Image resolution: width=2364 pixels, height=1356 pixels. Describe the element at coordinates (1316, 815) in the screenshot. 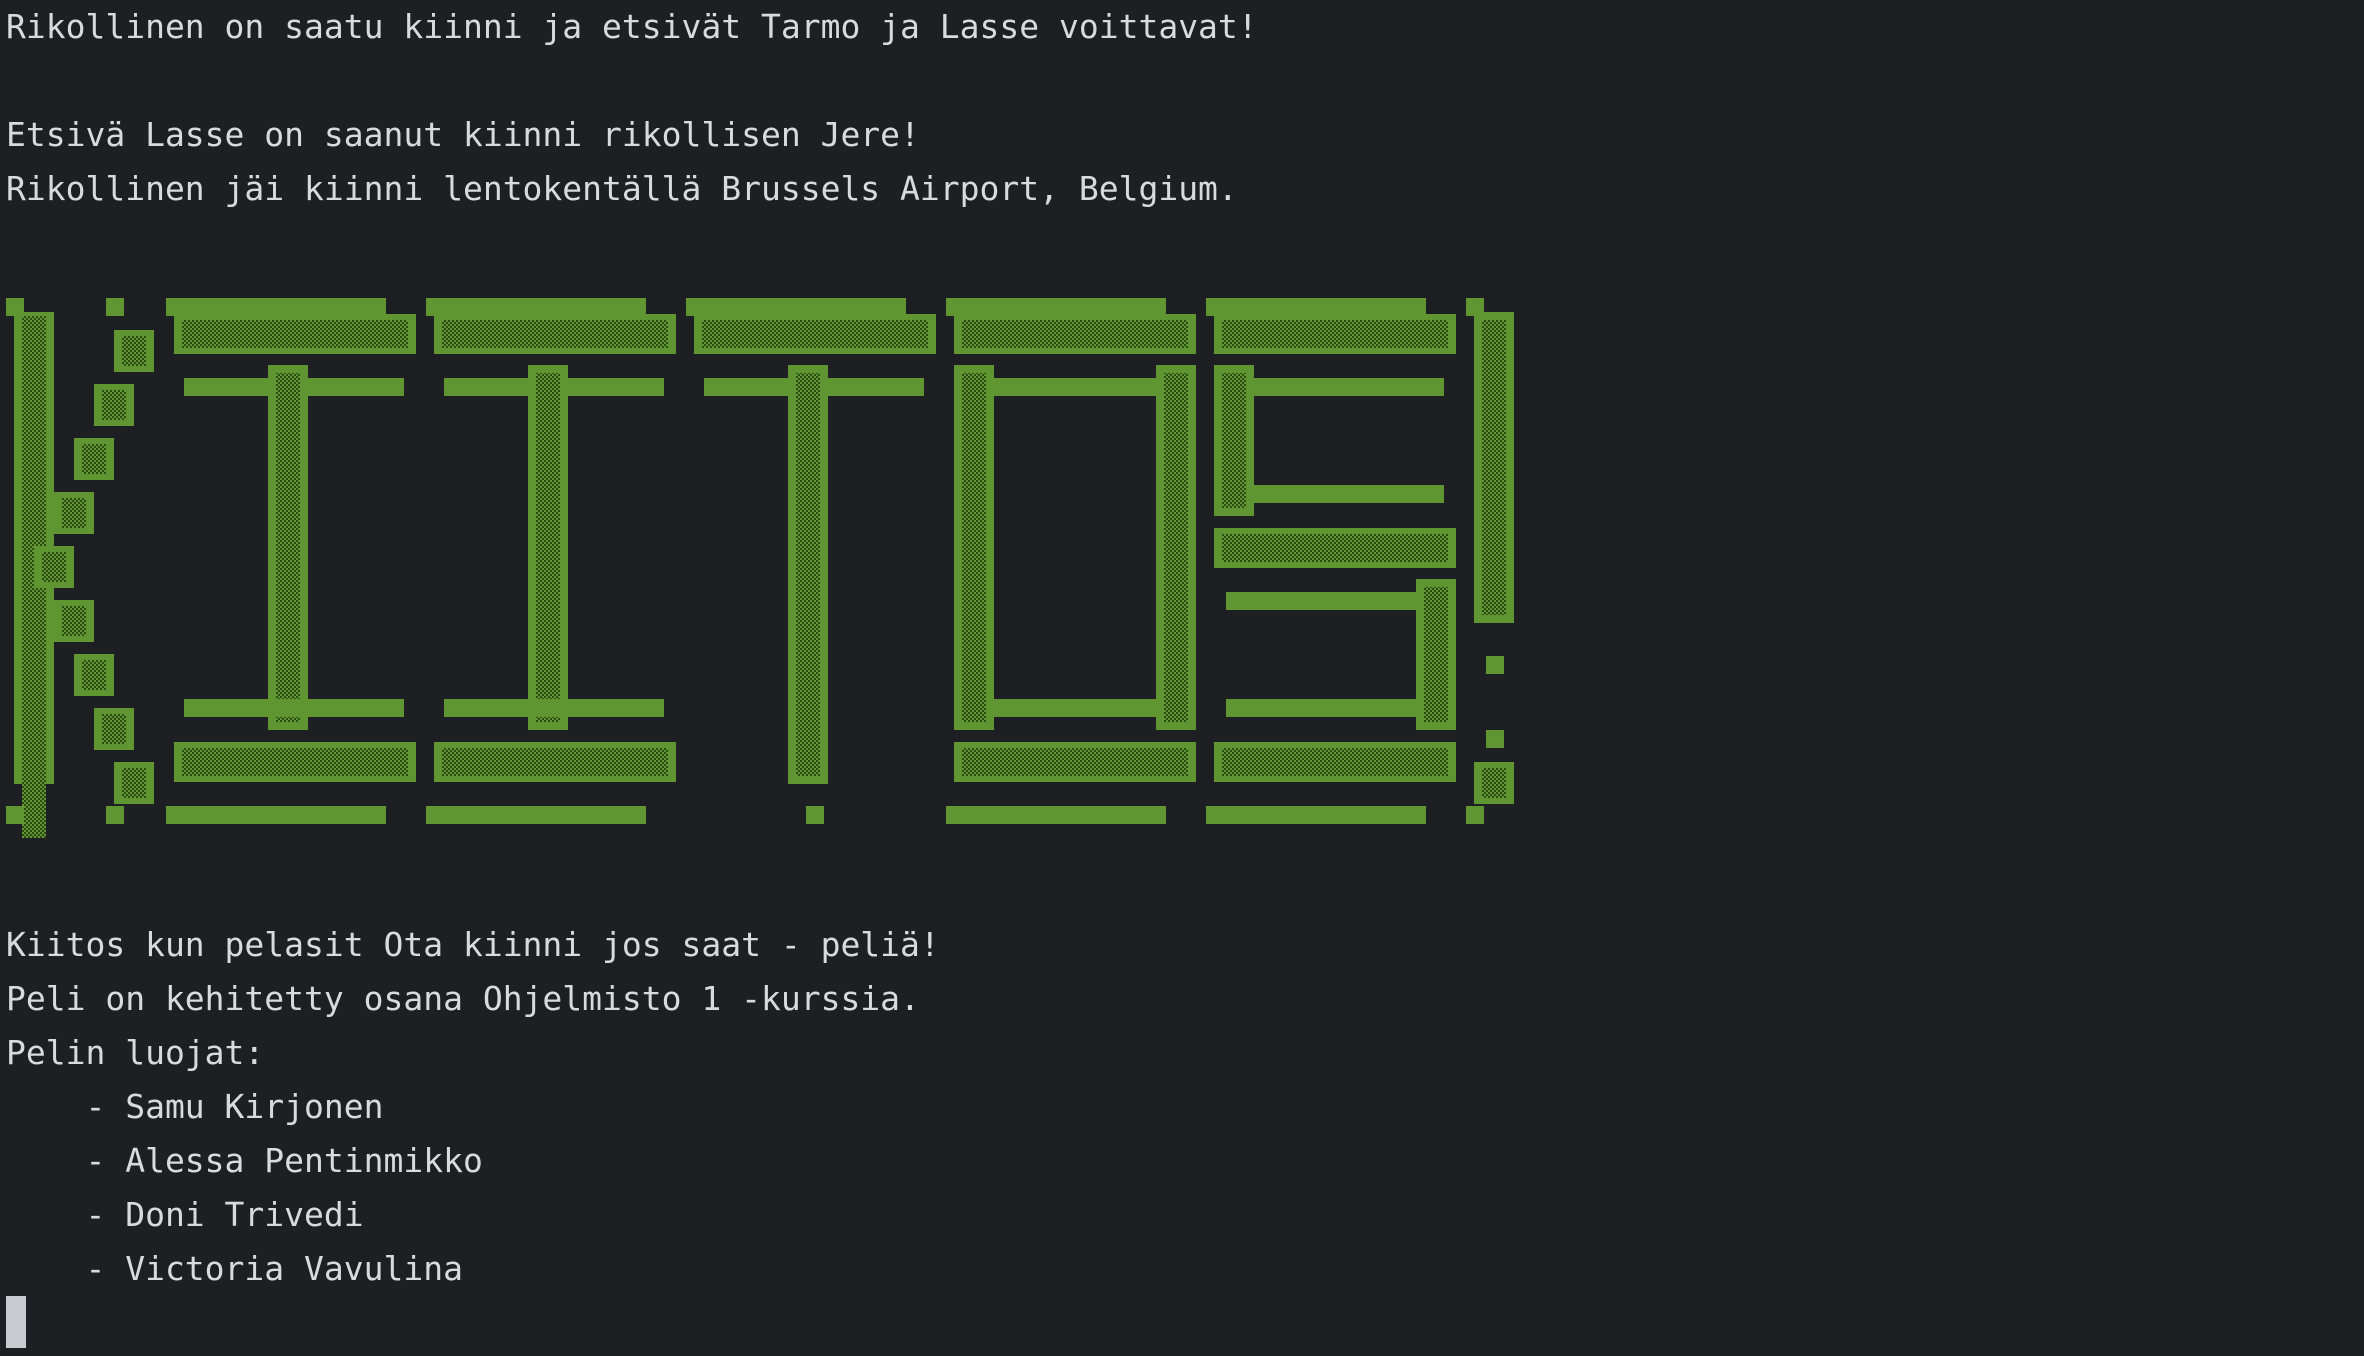

I see `s-bottom-cap` at that location.